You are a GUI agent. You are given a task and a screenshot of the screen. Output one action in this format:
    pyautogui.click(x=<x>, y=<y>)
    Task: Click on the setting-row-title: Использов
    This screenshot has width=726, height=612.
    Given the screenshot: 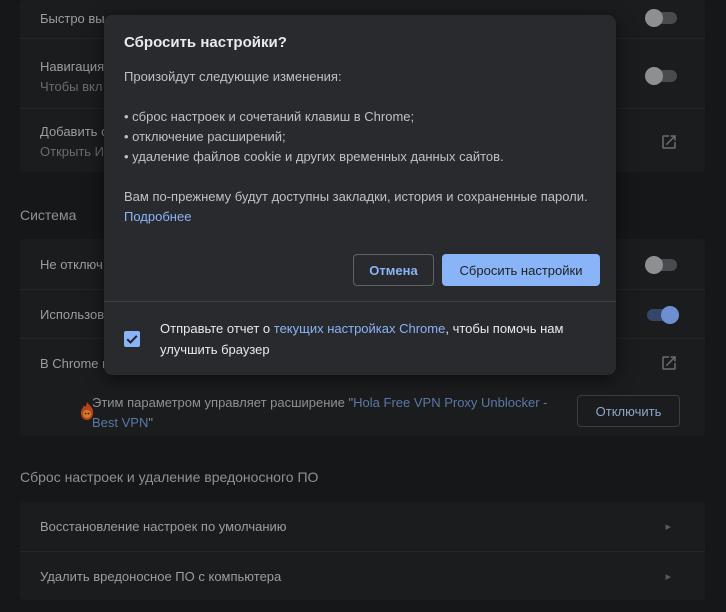 What is the action you would take?
    pyautogui.click(x=72, y=314)
    